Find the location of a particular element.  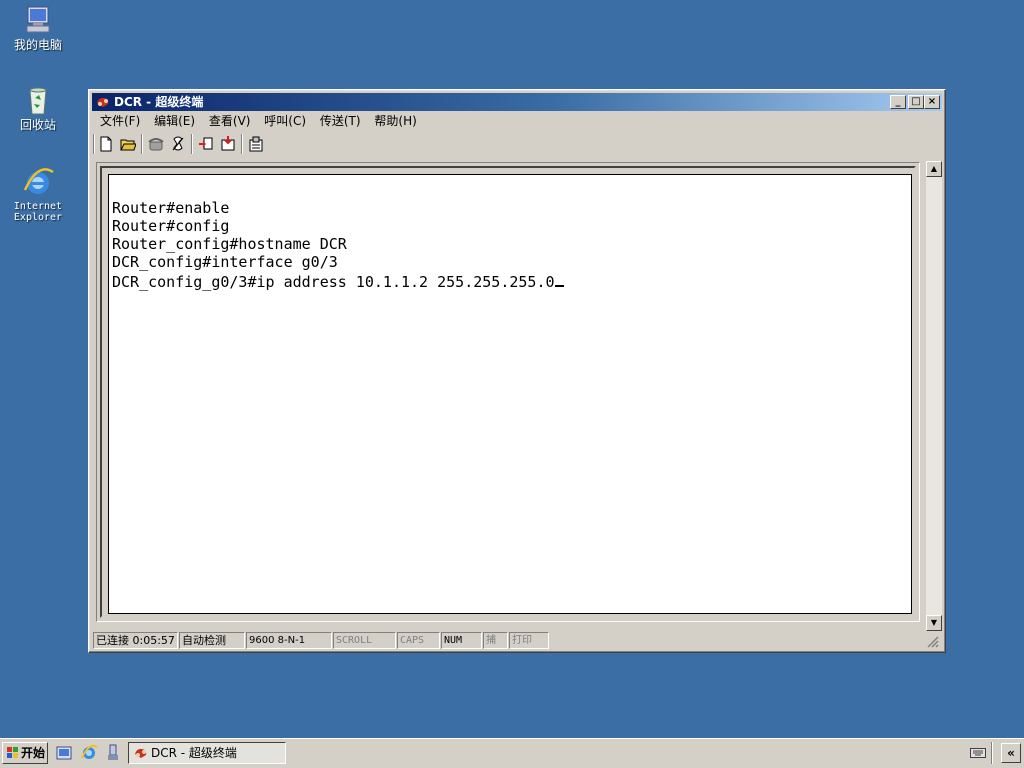

terminal-line: Router#enable is located at coordinates (171, 208).